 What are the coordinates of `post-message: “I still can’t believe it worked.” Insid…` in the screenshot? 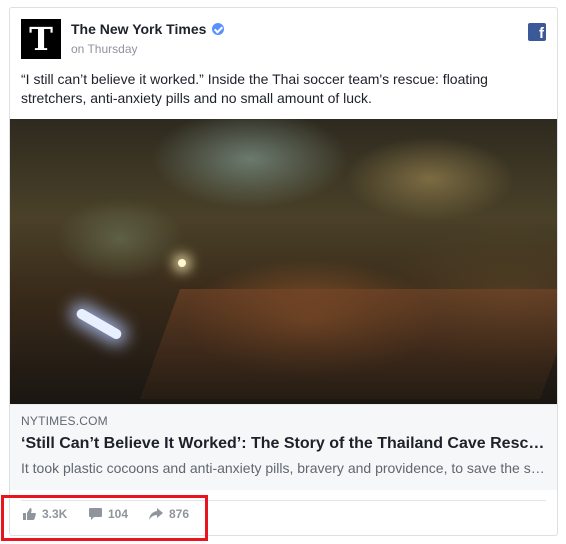 It's located at (254, 88).